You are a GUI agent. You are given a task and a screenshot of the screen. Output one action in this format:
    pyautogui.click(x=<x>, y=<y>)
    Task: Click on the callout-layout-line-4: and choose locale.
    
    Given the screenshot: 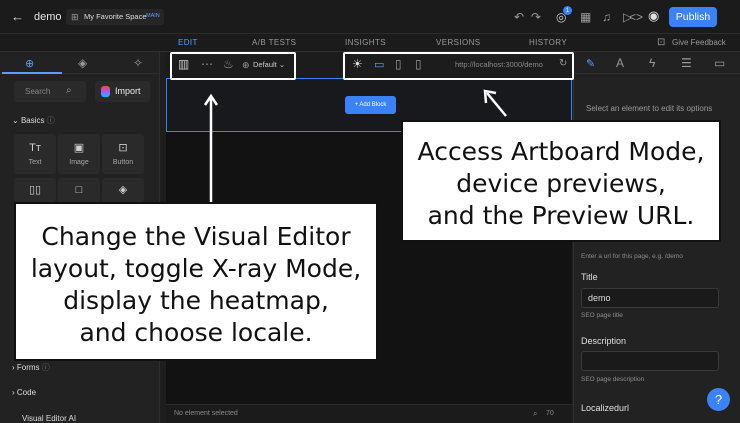 What is the action you would take?
    pyautogui.click(x=196, y=332)
    